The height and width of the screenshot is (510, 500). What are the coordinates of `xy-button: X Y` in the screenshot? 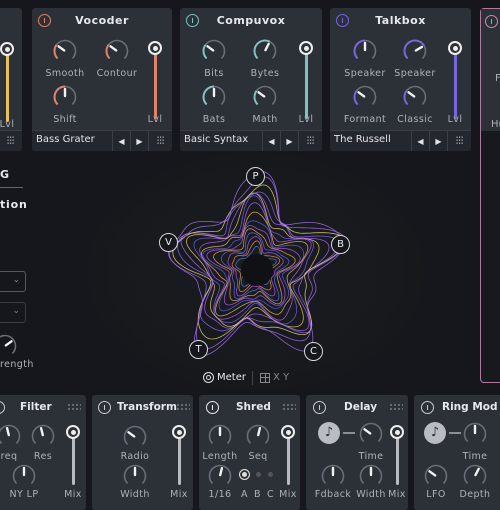 It's located at (274, 377).